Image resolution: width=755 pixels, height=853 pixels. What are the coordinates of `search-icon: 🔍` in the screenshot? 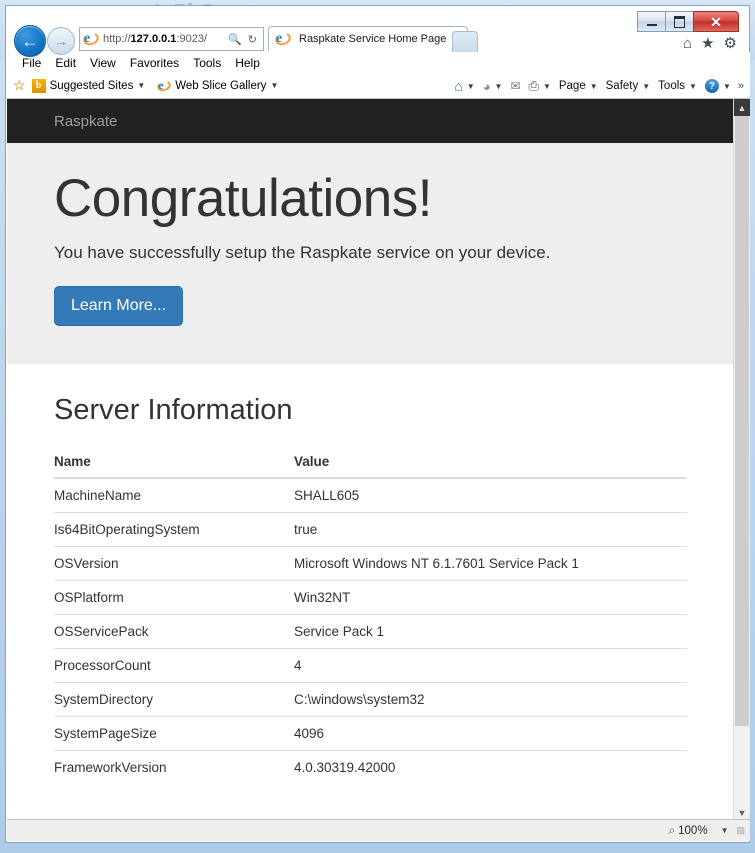 It's located at (235, 39).